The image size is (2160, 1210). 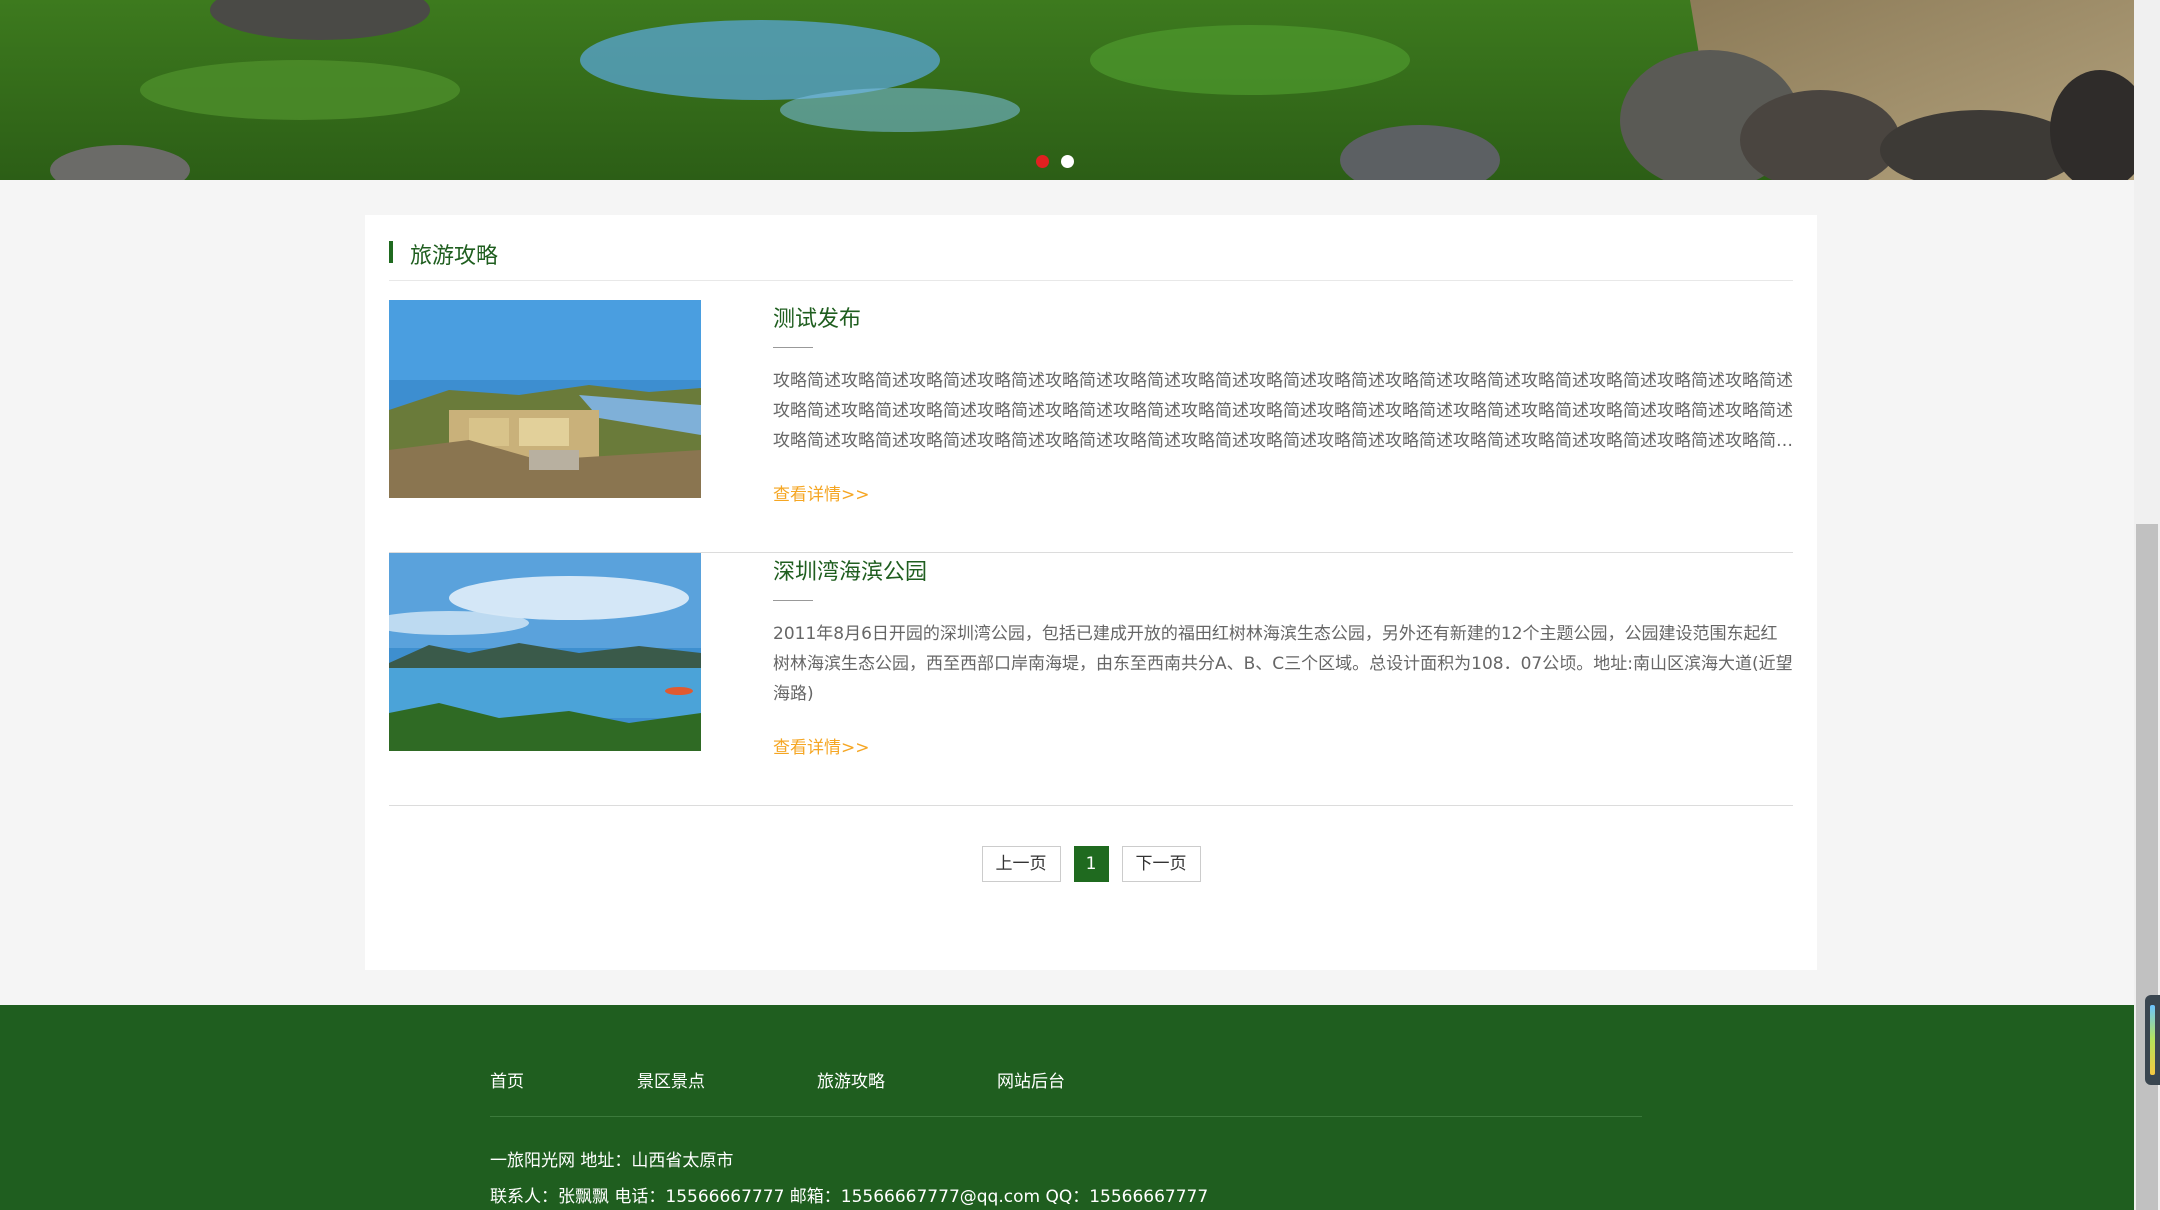 I want to click on next-page-button: 下一页, so click(x=1161, y=864).